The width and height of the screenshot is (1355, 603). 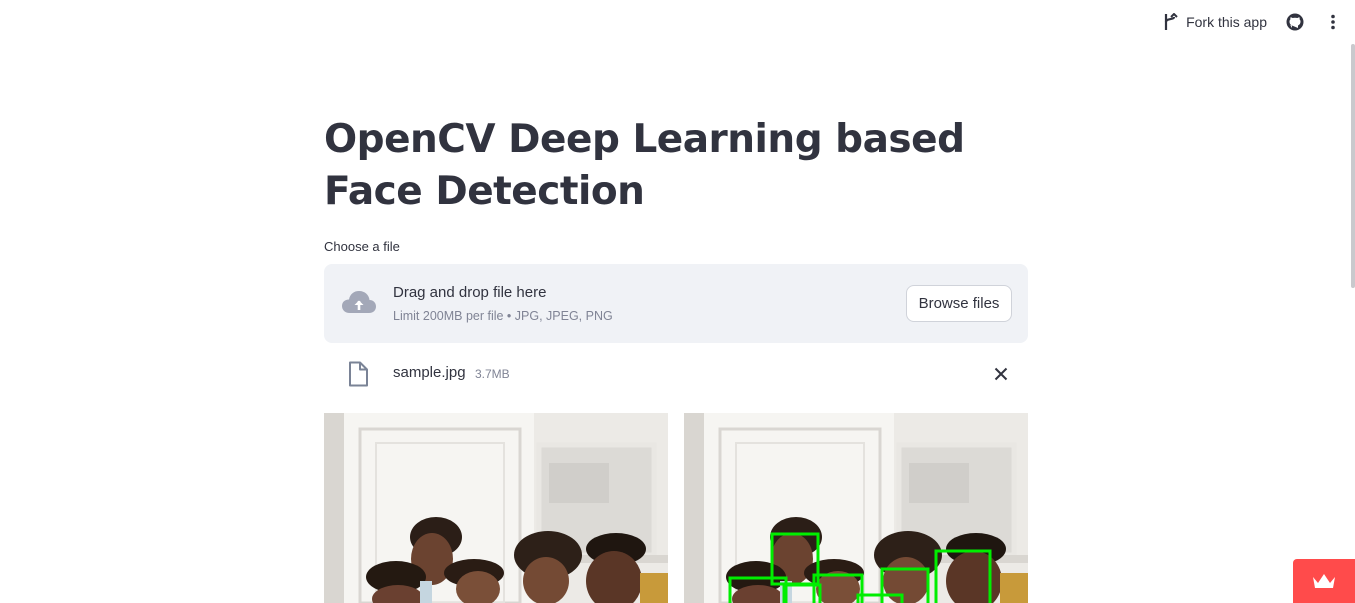 What do you see at coordinates (1170, 22) in the screenshot?
I see `fork-icon` at bounding box center [1170, 22].